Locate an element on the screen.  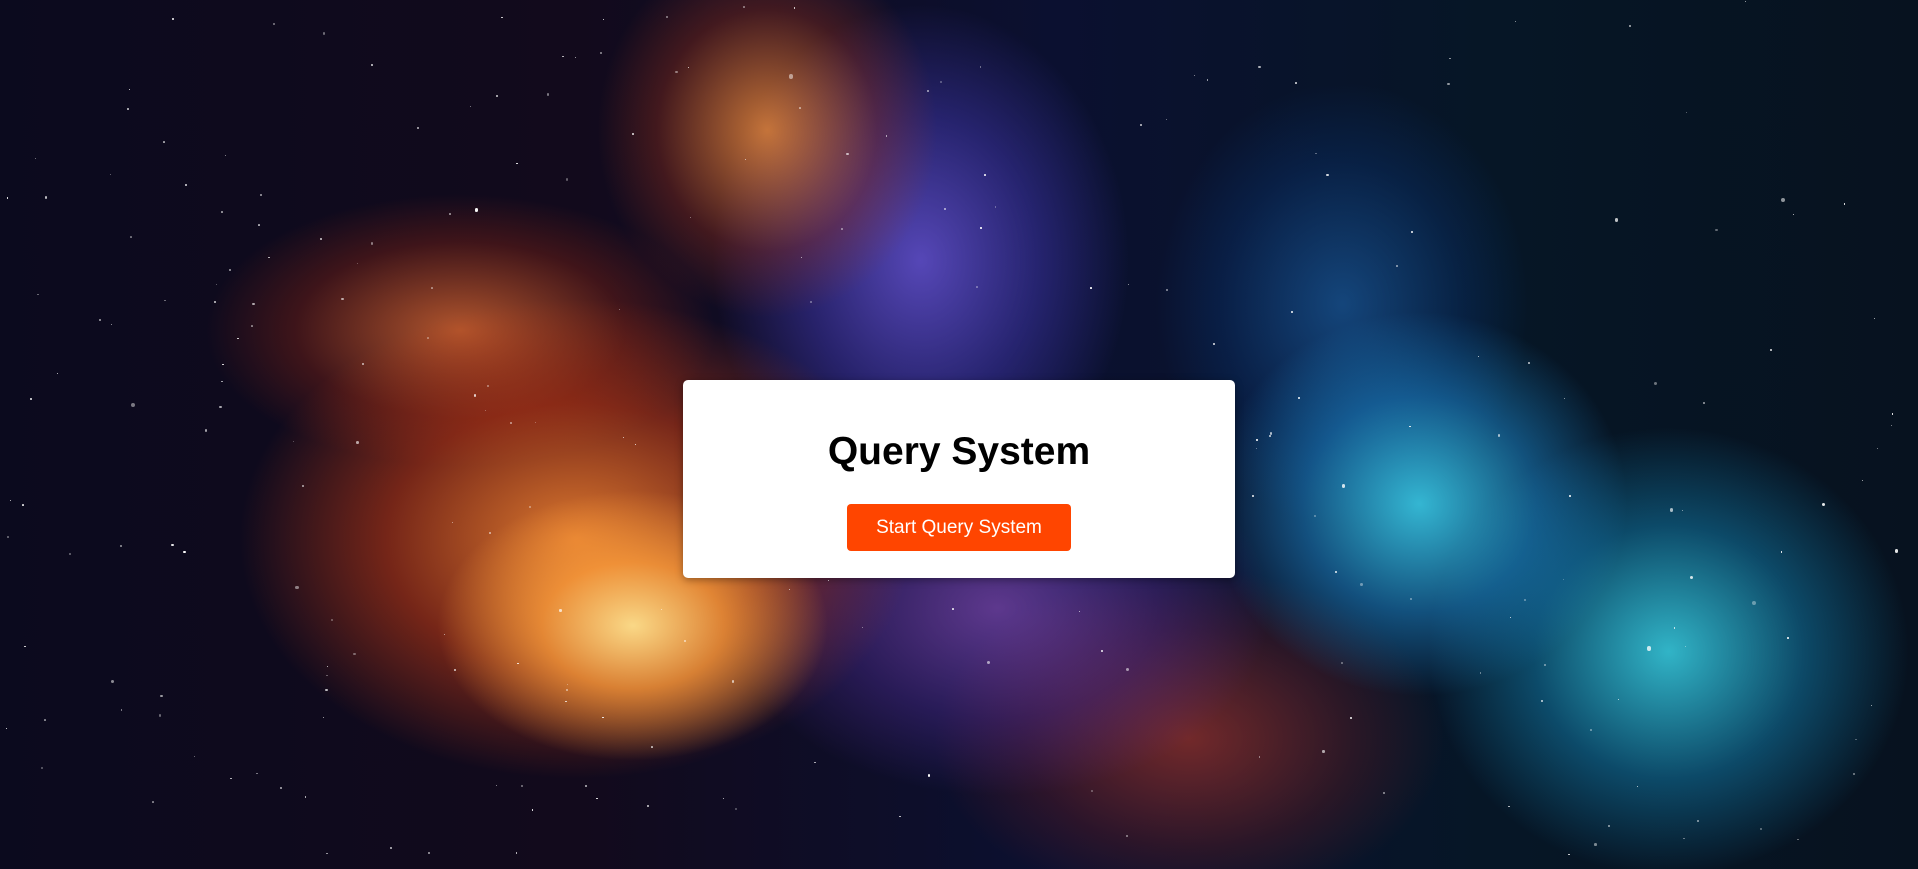
start-query-system-button: Start Query System is located at coordinates (959, 527).